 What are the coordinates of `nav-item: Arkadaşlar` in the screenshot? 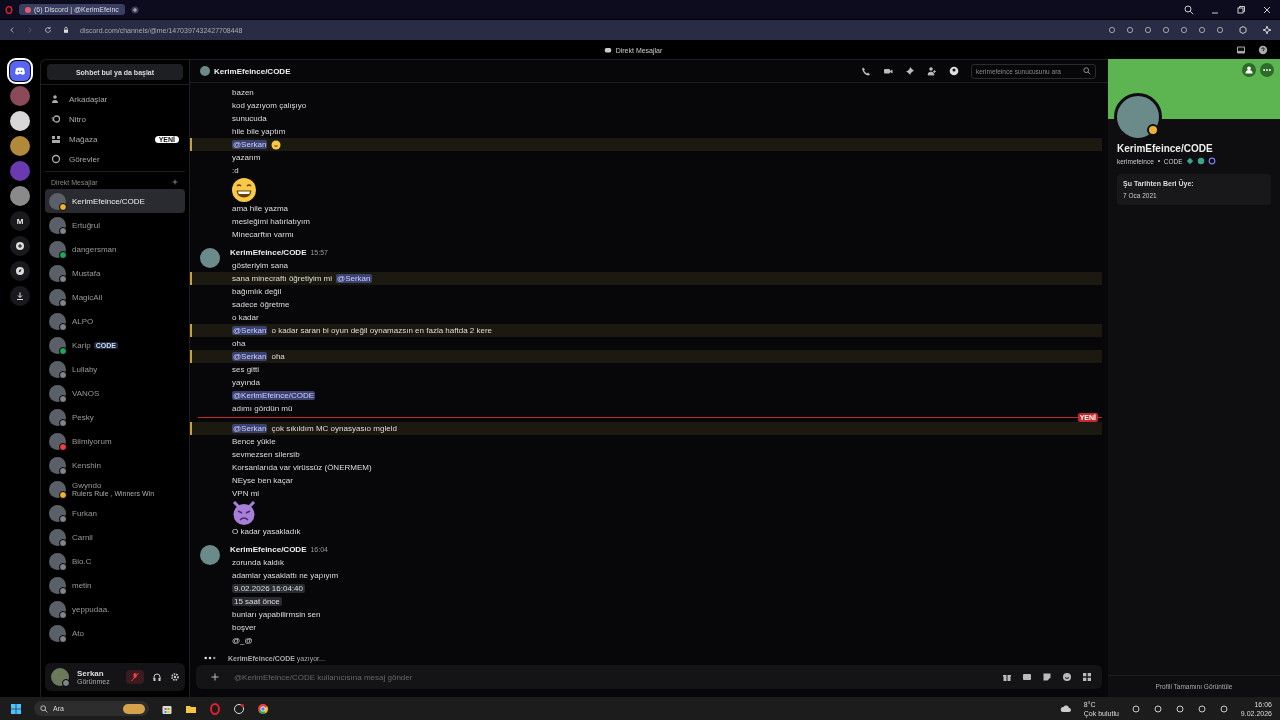 It's located at (115, 99).